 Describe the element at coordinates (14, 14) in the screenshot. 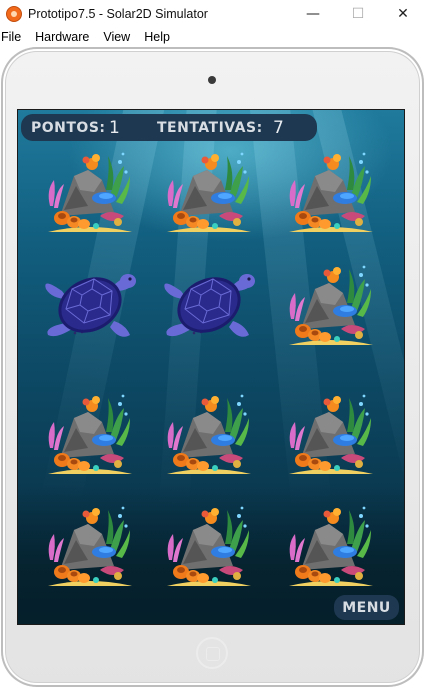

I see `solar2d-app-icon` at that location.